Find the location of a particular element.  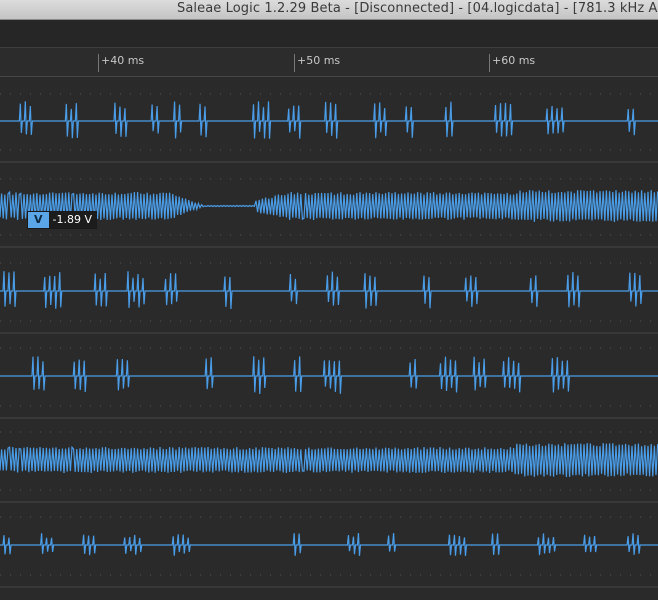

time-ruler: +40 ms +50 ms +60 ms is located at coordinates (329, 62).